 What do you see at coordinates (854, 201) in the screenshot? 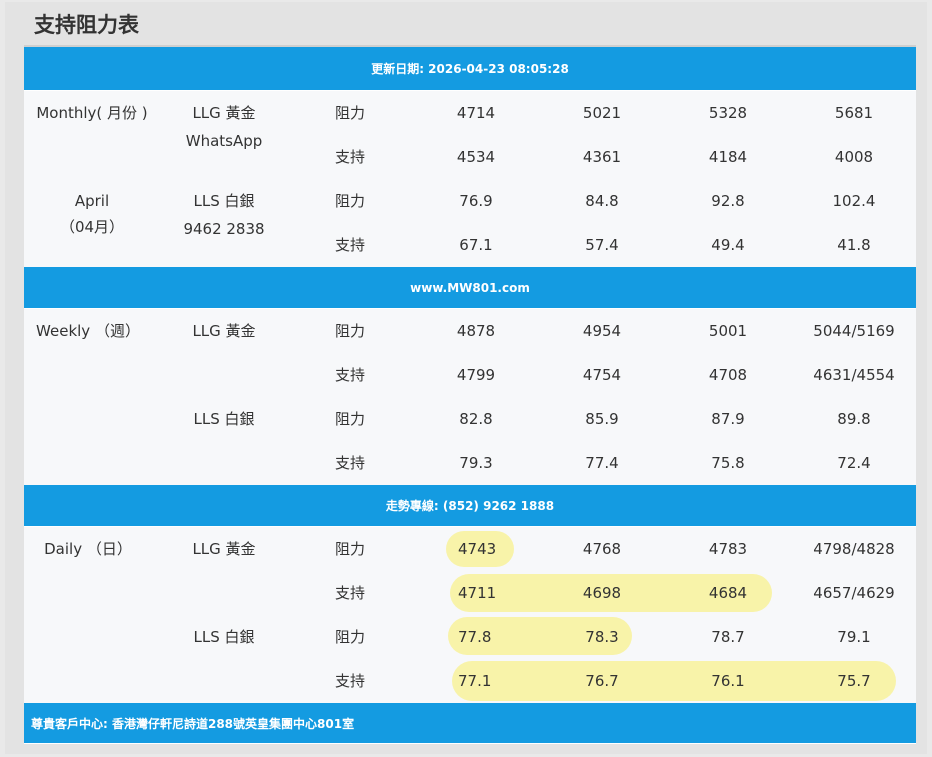
I see `value-cell: 102.4` at bounding box center [854, 201].